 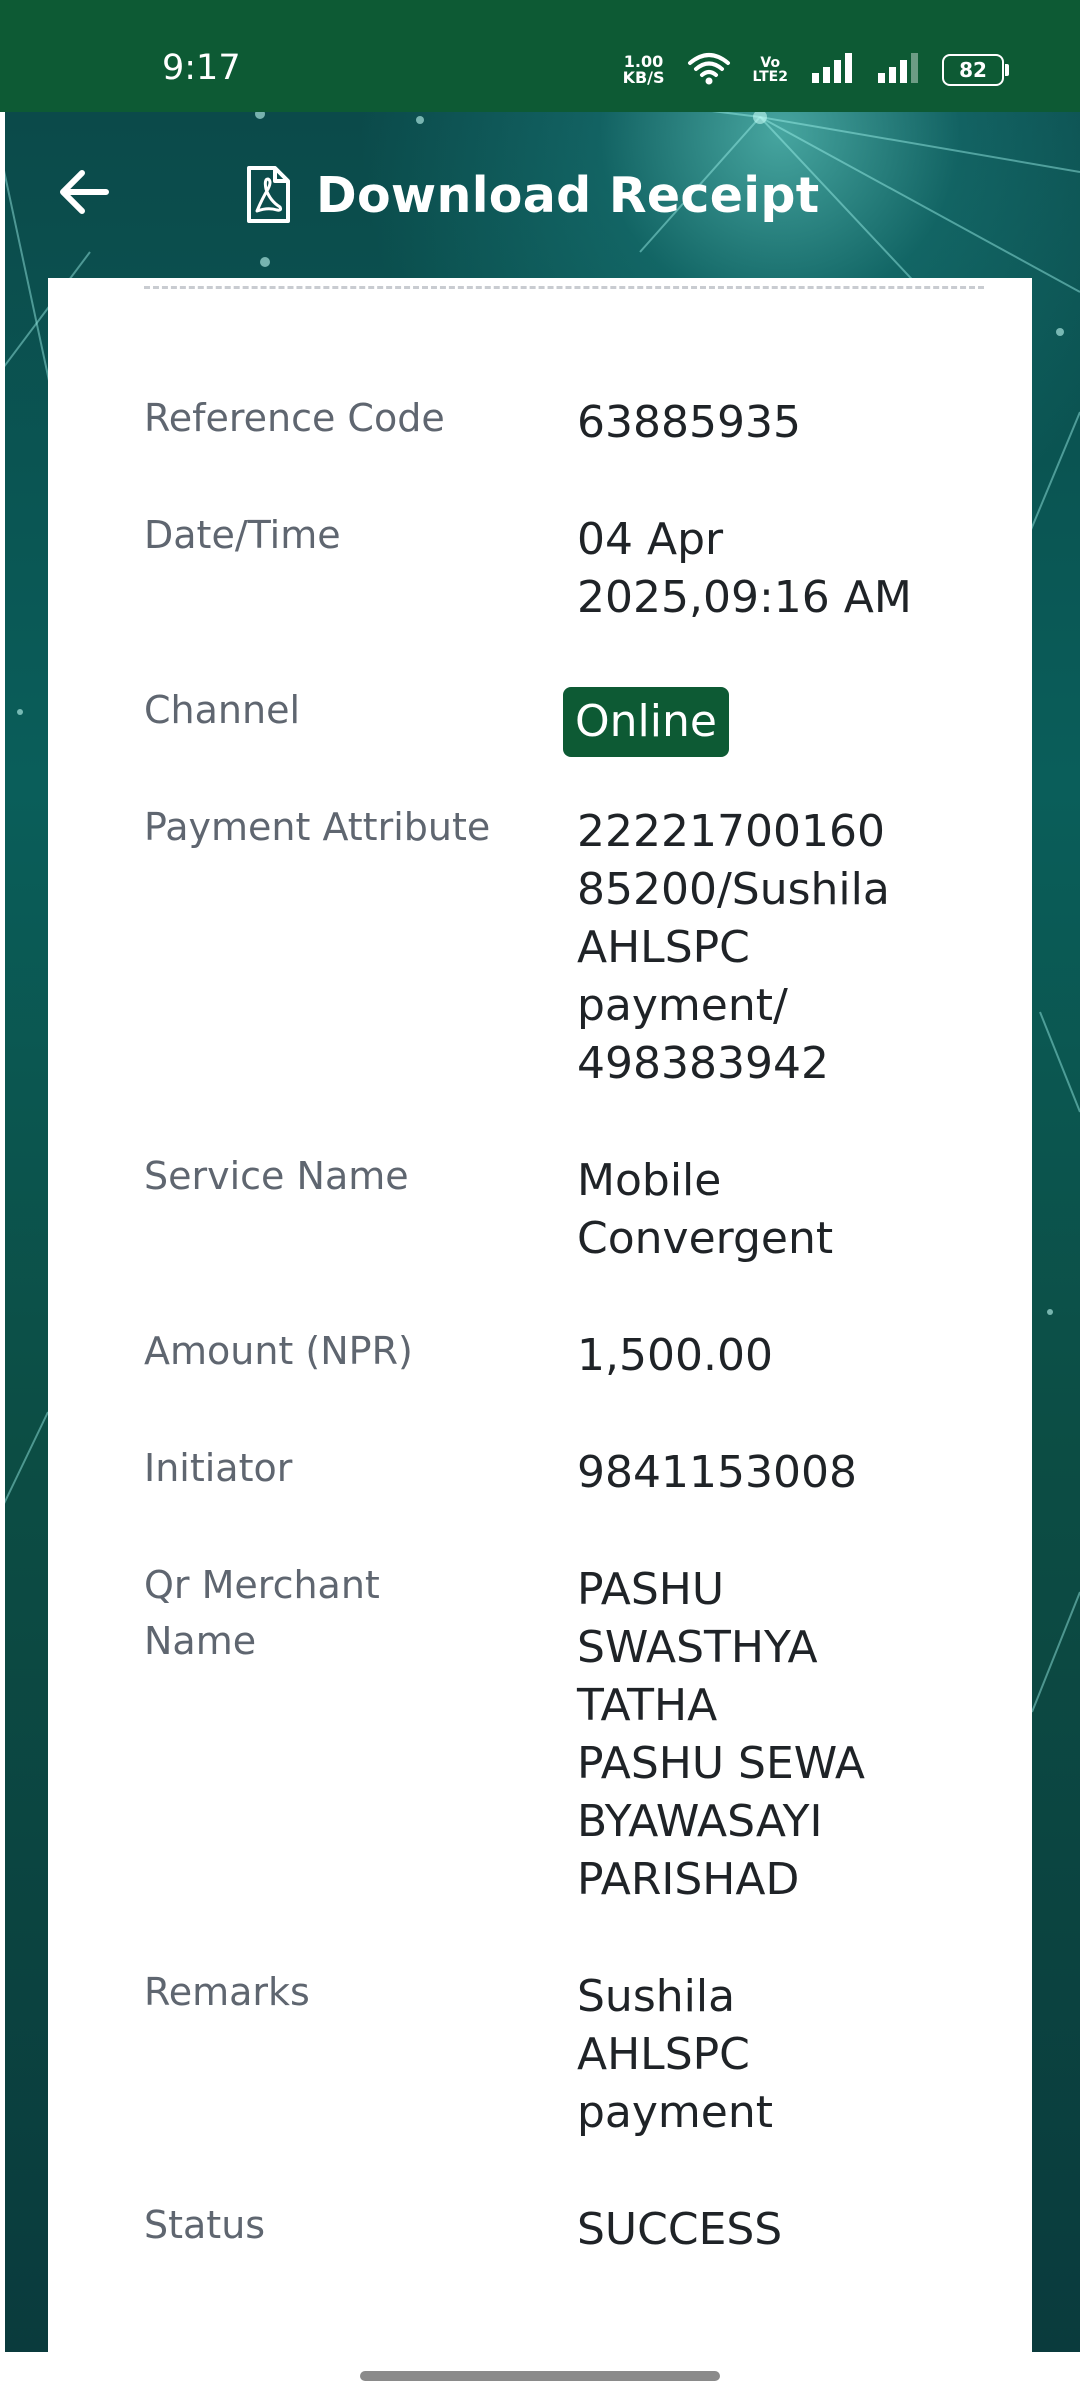 I want to click on battery-icon: 82, so click(x=975, y=70).